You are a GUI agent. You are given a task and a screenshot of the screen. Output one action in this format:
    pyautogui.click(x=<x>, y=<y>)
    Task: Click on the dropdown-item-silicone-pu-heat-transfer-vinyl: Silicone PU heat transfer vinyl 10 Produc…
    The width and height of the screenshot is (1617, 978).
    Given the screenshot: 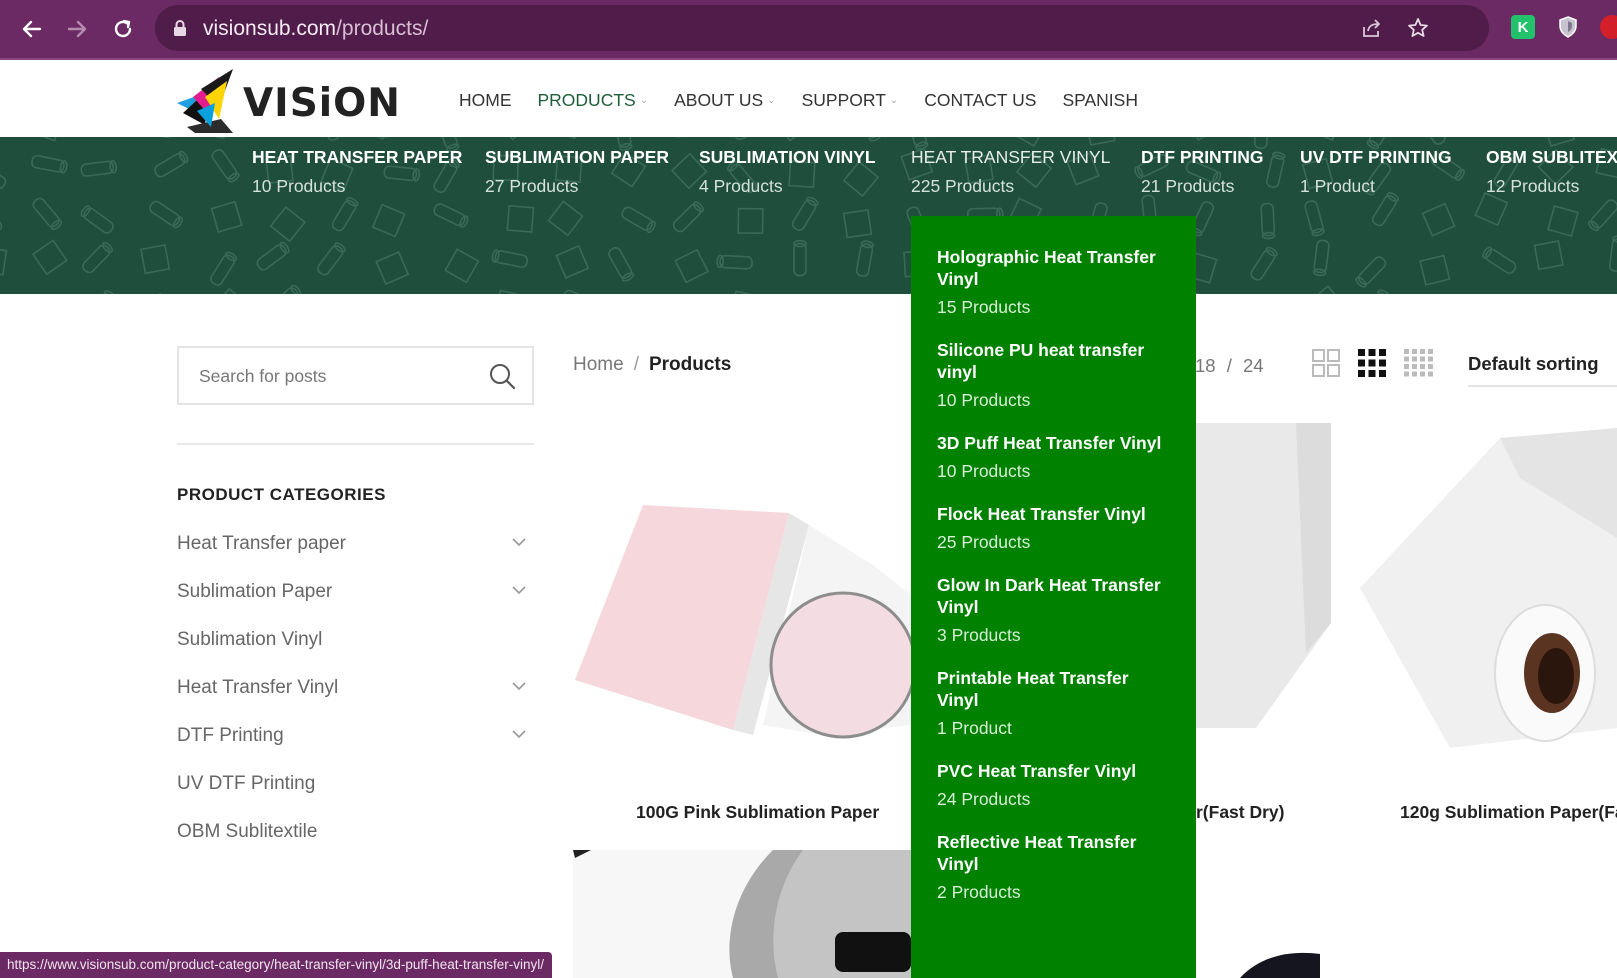 What is the action you would take?
    pyautogui.click(x=1053, y=375)
    